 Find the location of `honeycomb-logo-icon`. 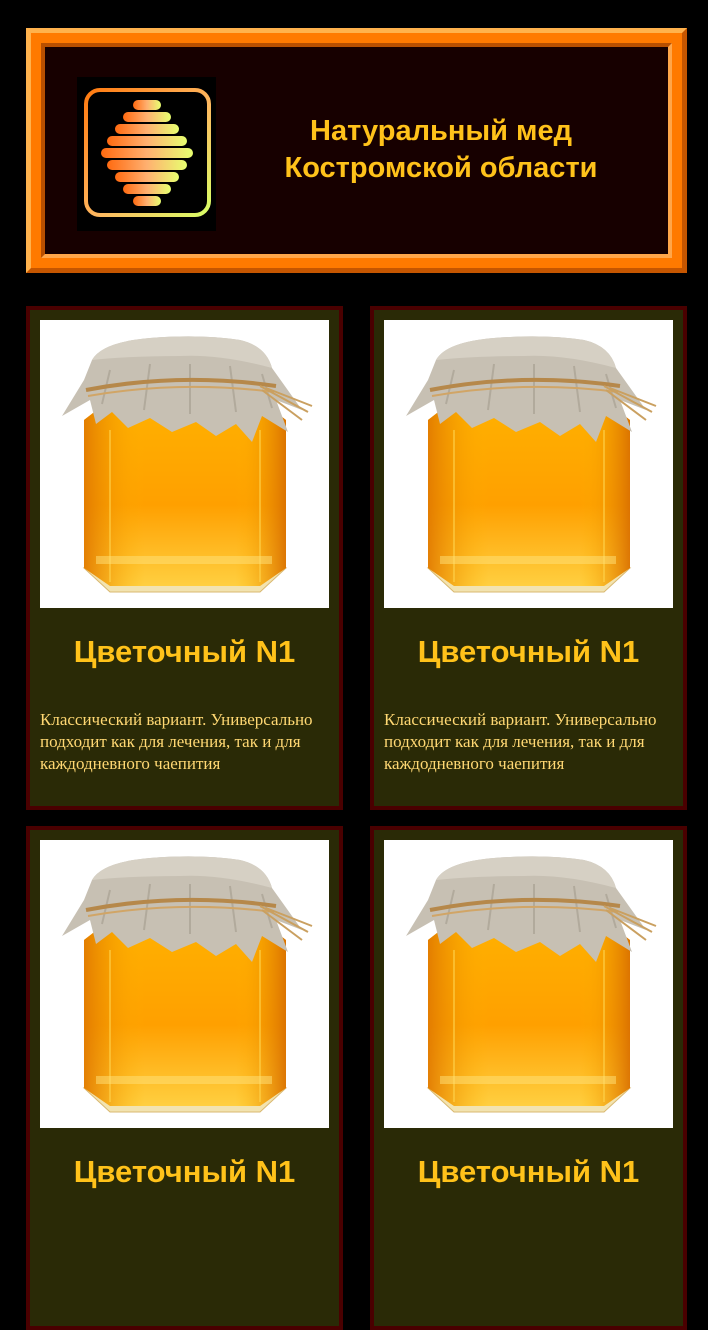

honeycomb-logo-icon is located at coordinates (146, 154).